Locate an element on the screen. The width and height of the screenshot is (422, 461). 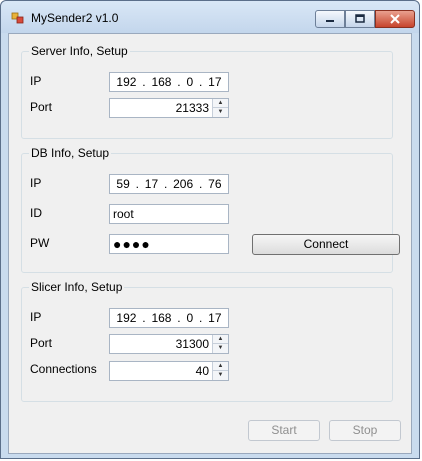
close-icon is located at coordinates (395, 19).